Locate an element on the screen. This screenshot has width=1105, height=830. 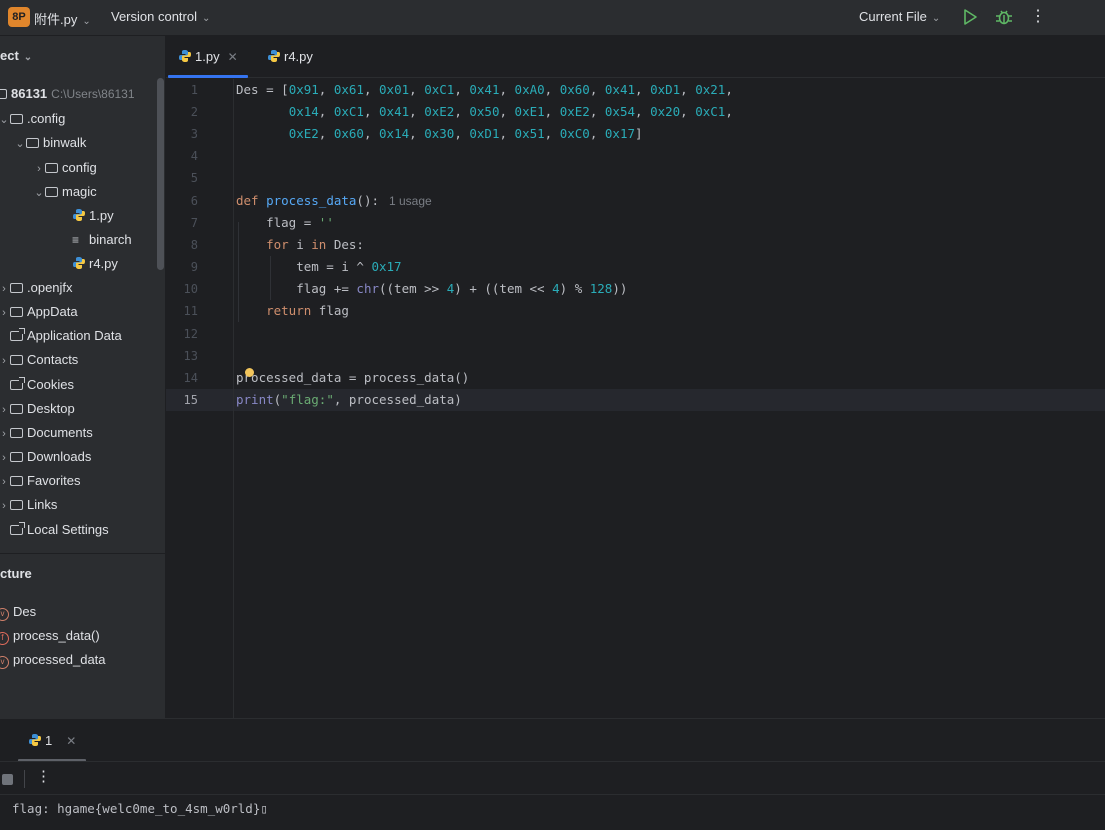
tree-item-openjfx: › .openjfx is located at coordinates (36, 288).